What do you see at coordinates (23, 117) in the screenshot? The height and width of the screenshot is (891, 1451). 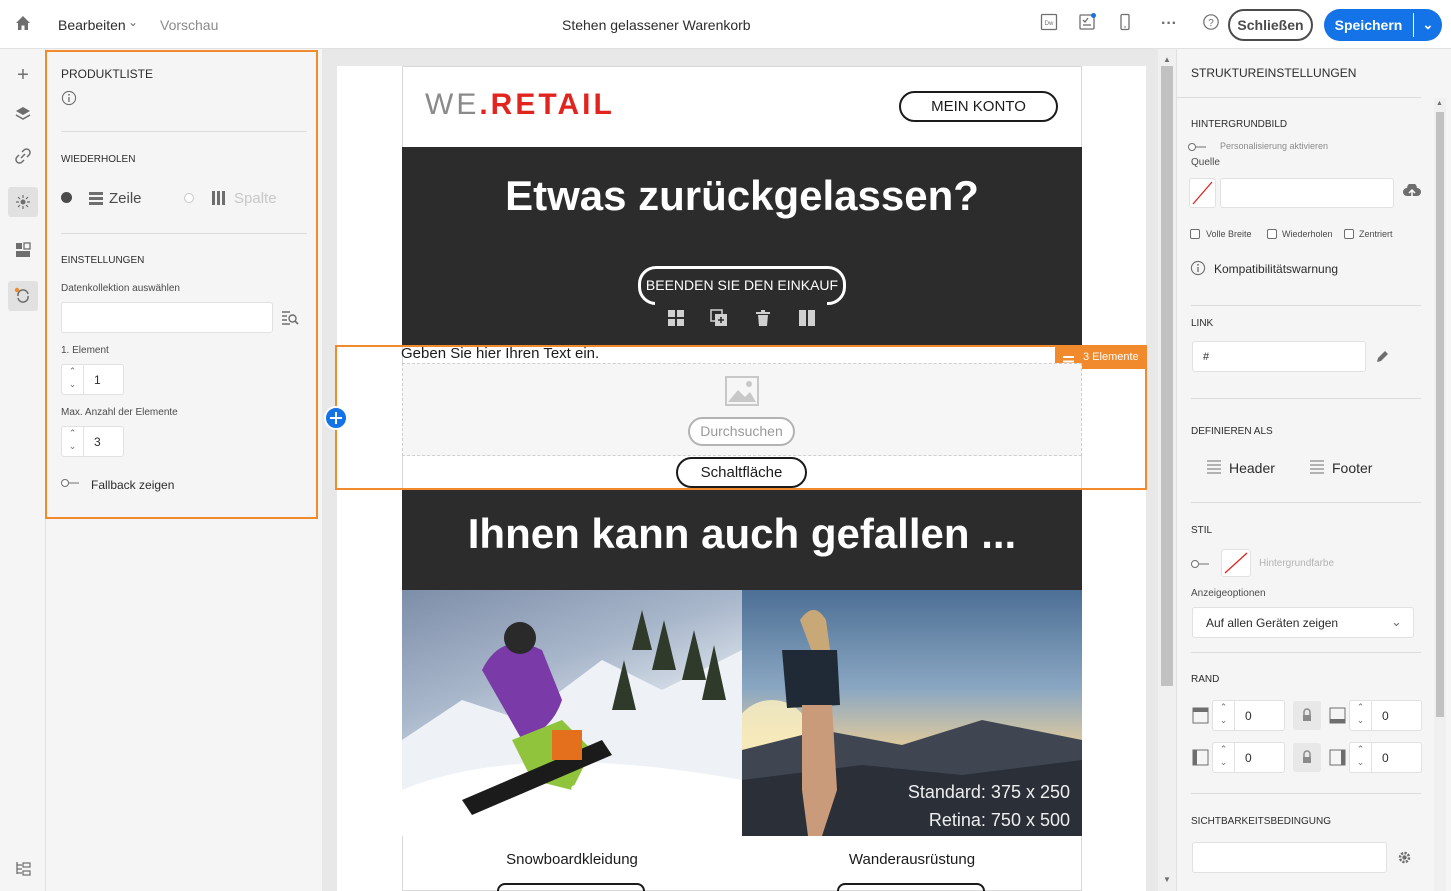 I see `layers-icon` at bounding box center [23, 117].